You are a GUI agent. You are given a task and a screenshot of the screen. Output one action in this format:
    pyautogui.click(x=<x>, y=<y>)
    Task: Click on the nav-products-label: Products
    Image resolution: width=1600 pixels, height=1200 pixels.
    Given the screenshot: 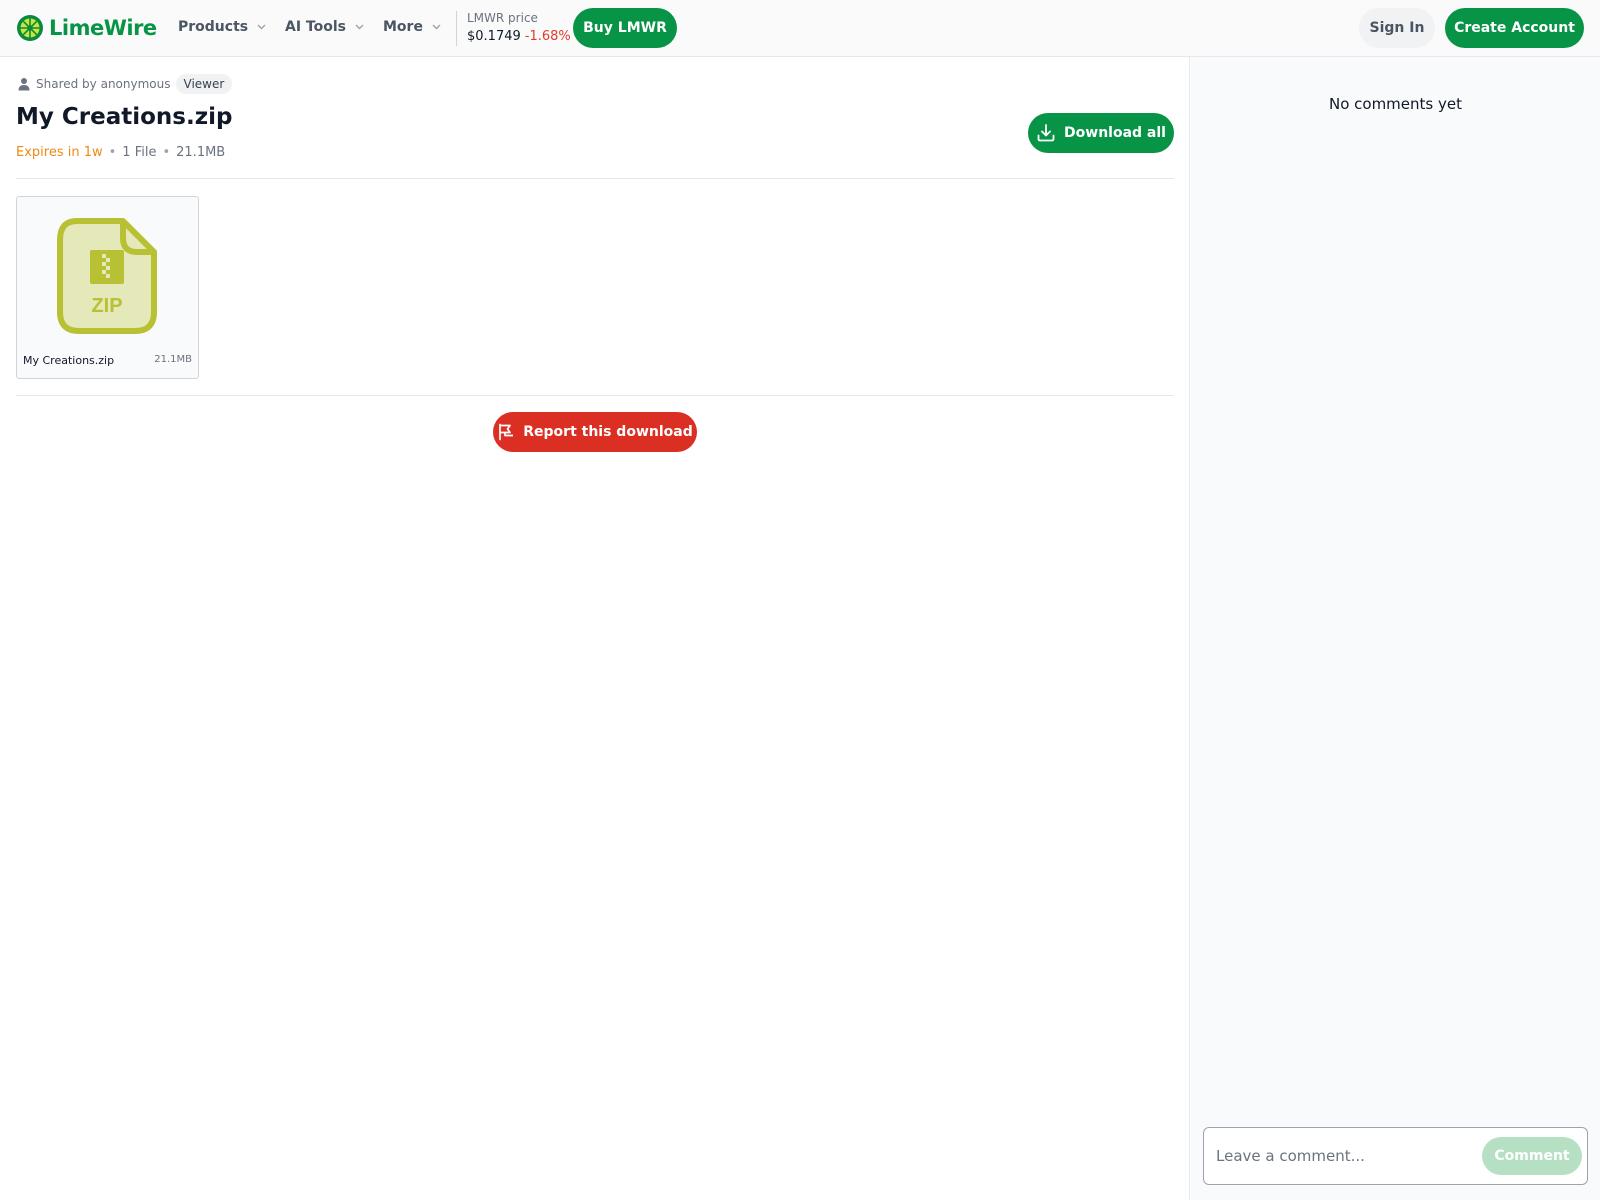 What is the action you would take?
    pyautogui.click(x=213, y=27)
    